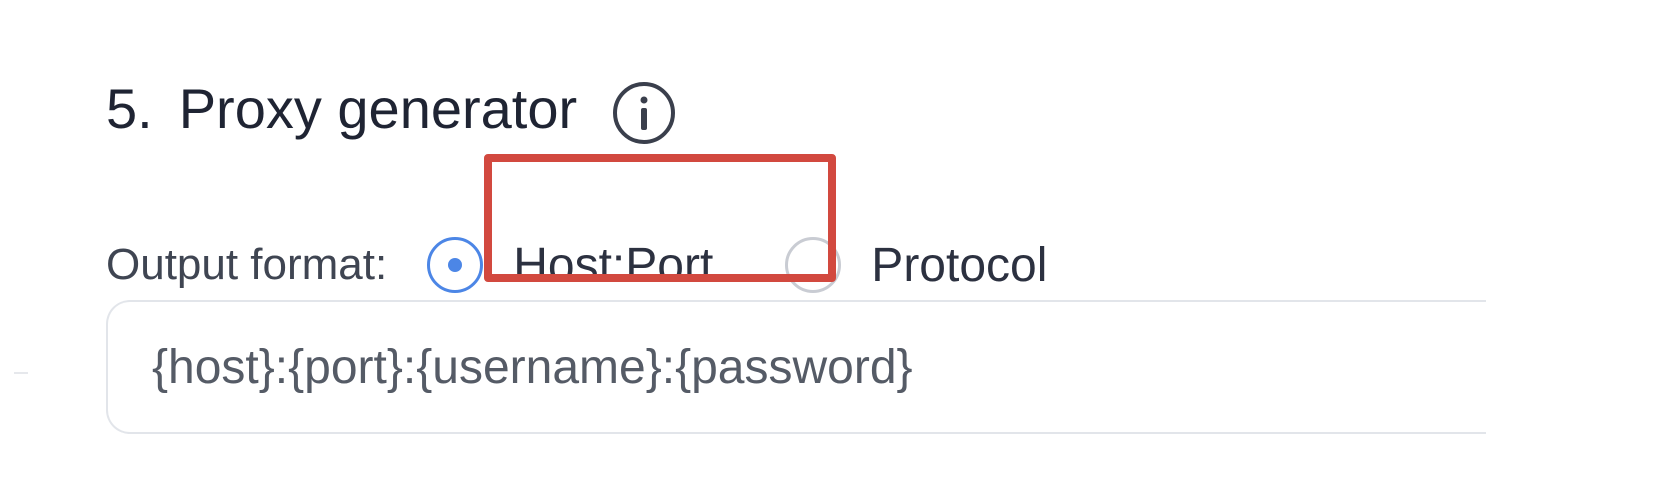  I want to click on radio-button-protocol, so click(813, 265).